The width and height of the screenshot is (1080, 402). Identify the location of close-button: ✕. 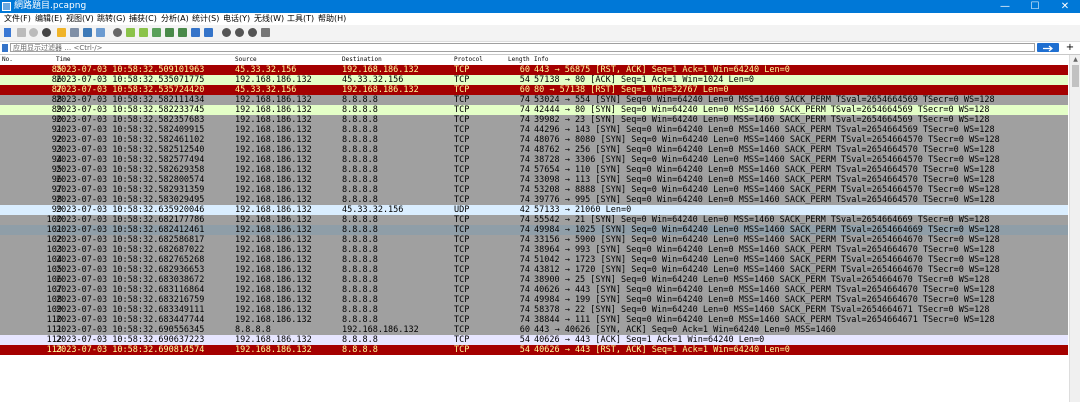
(1065, 6).